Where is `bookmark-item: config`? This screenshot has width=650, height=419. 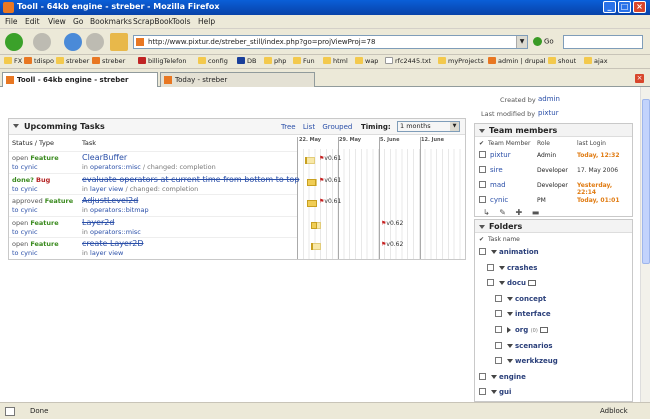
bookmark-item: config is located at coordinates (213, 61).